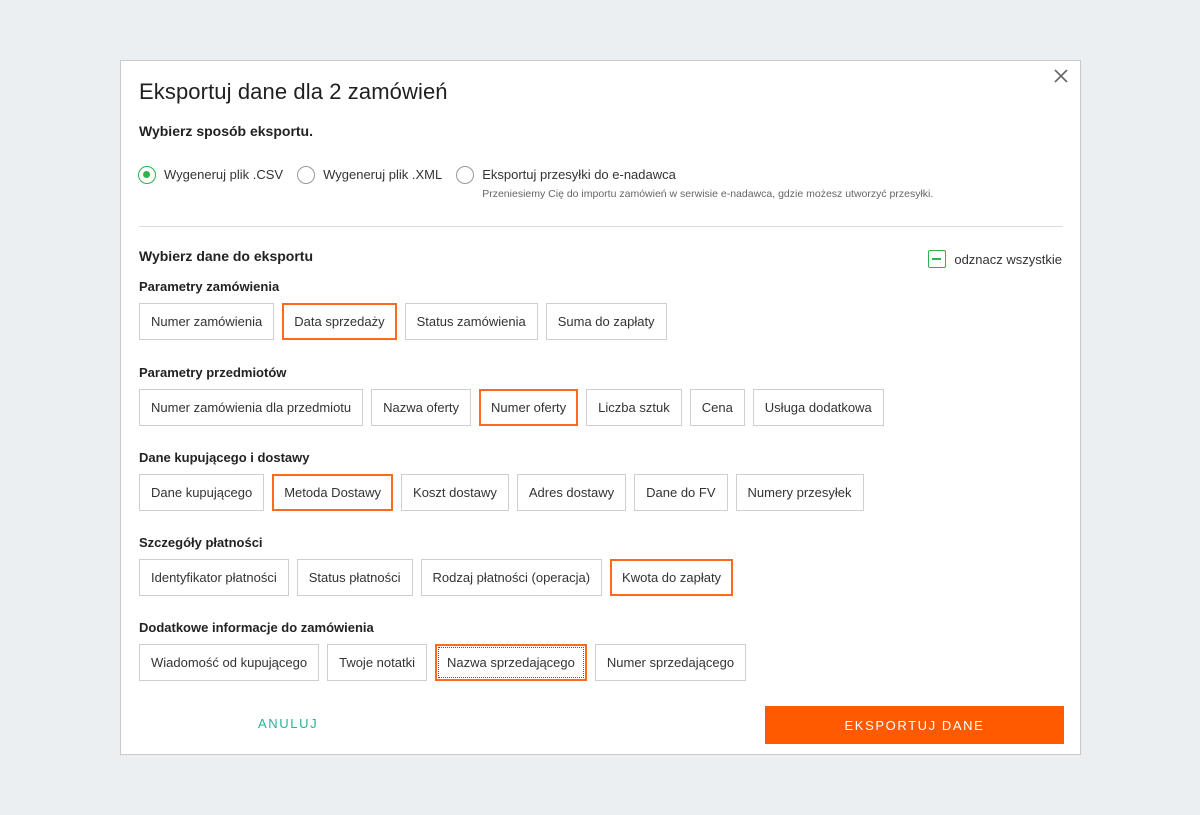  I want to click on field-chip: Kwota do zapłaty, so click(672, 577).